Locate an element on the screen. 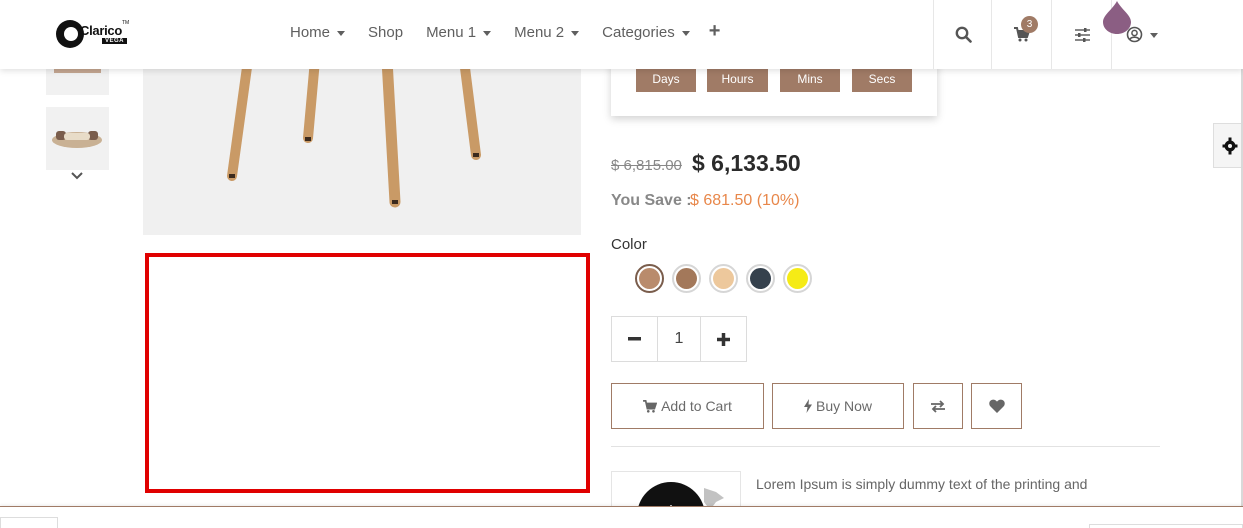 This screenshot has width=1243, height=528. color-label: Color is located at coordinates (629, 244).